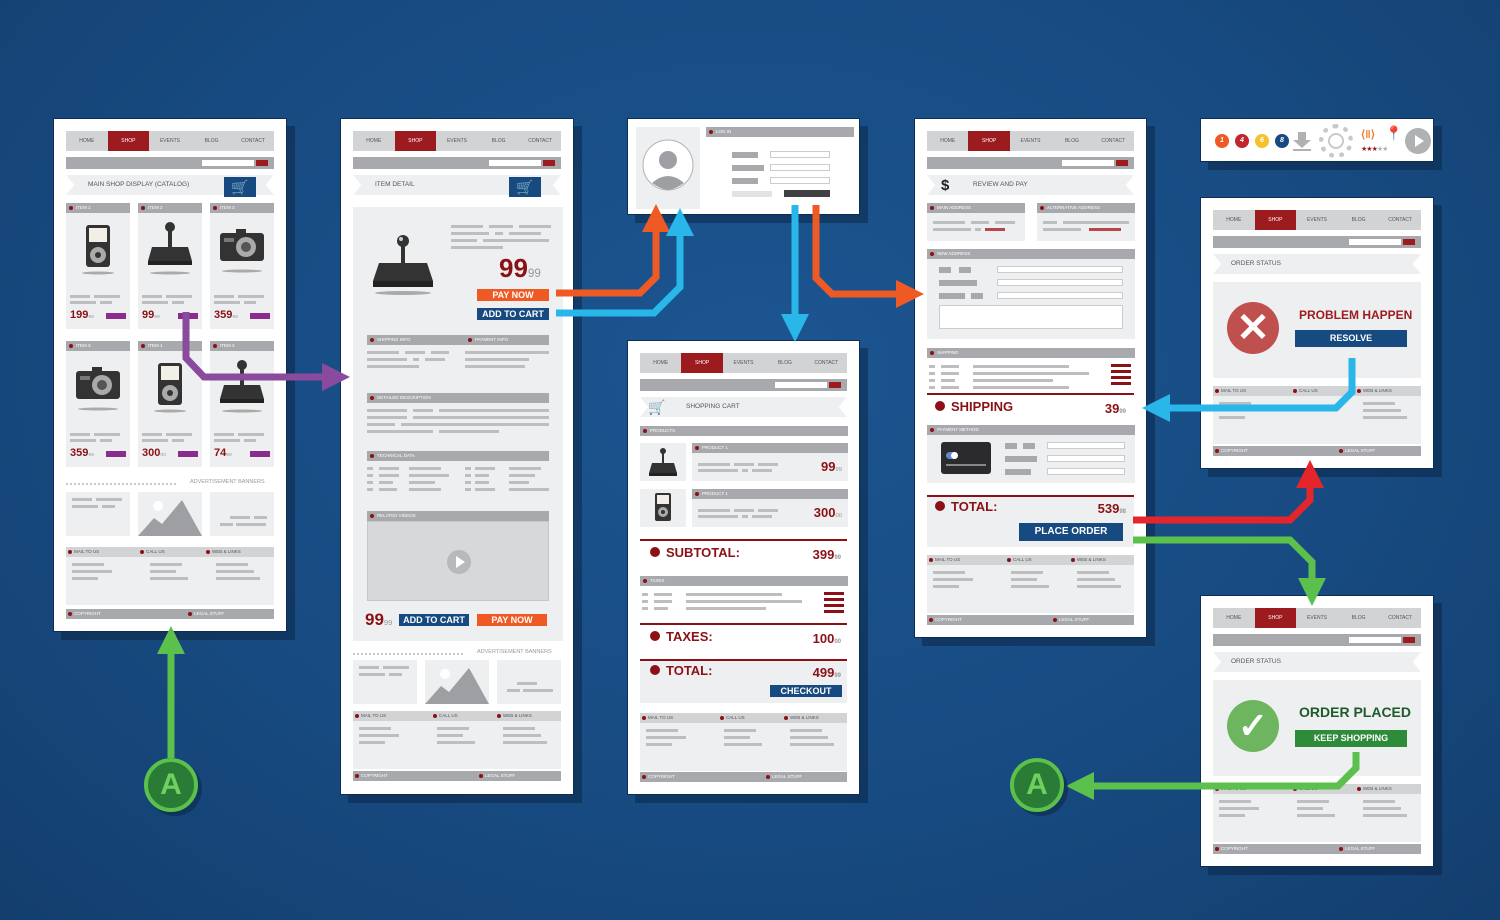  Describe the element at coordinates (976, 222) in the screenshot. I see `main-address-panel: MAIN ADDRESS` at that location.